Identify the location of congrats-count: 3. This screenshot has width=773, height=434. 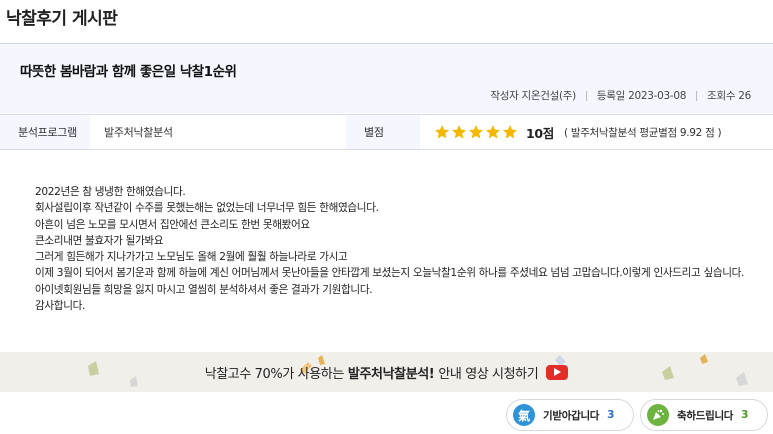
(745, 415).